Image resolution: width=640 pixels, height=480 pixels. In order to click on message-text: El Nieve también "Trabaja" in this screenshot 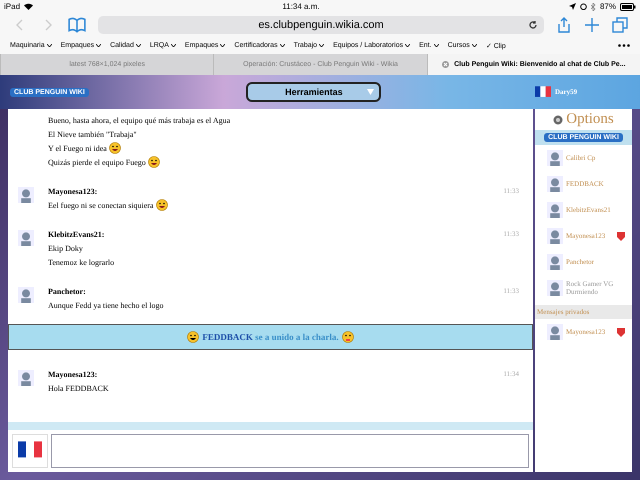, I will do `click(92, 134)`.